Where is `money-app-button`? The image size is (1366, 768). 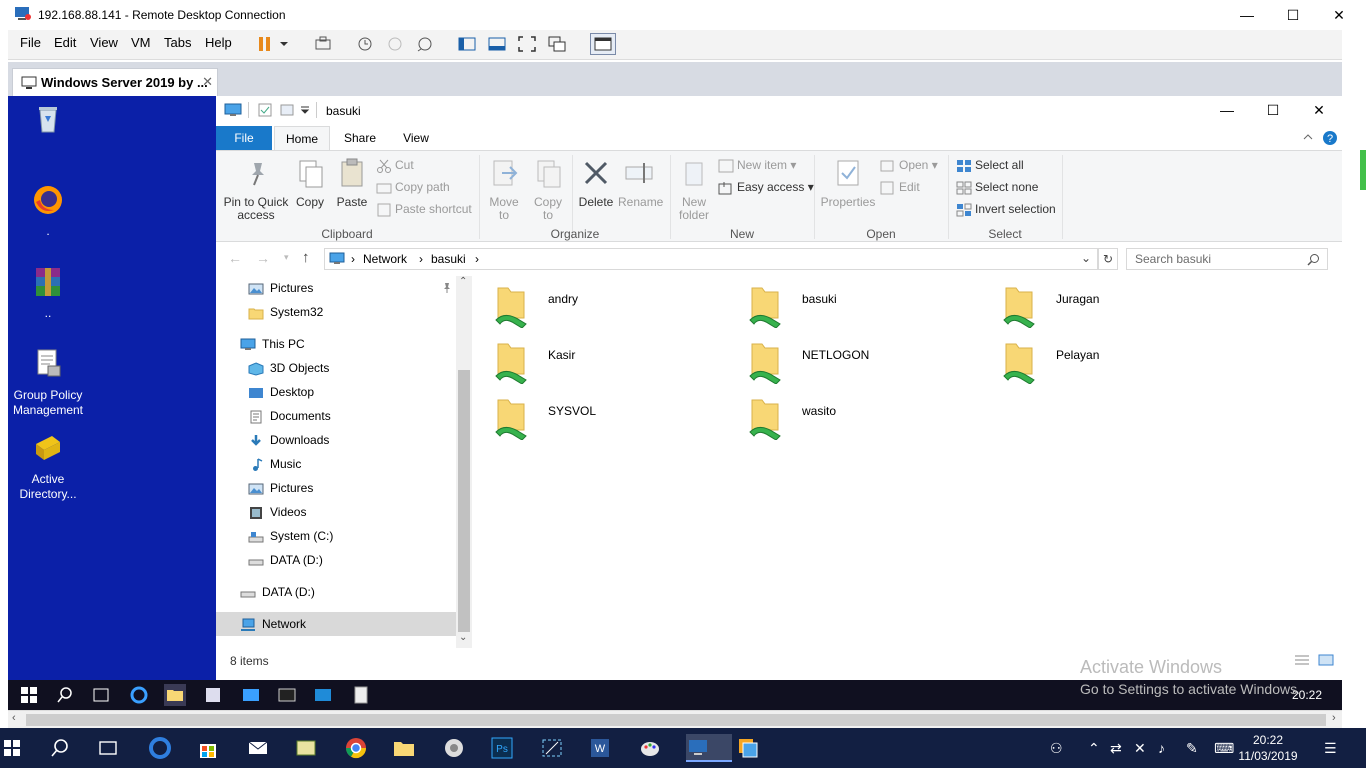
money-app-button is located at coordinates (317, 748).